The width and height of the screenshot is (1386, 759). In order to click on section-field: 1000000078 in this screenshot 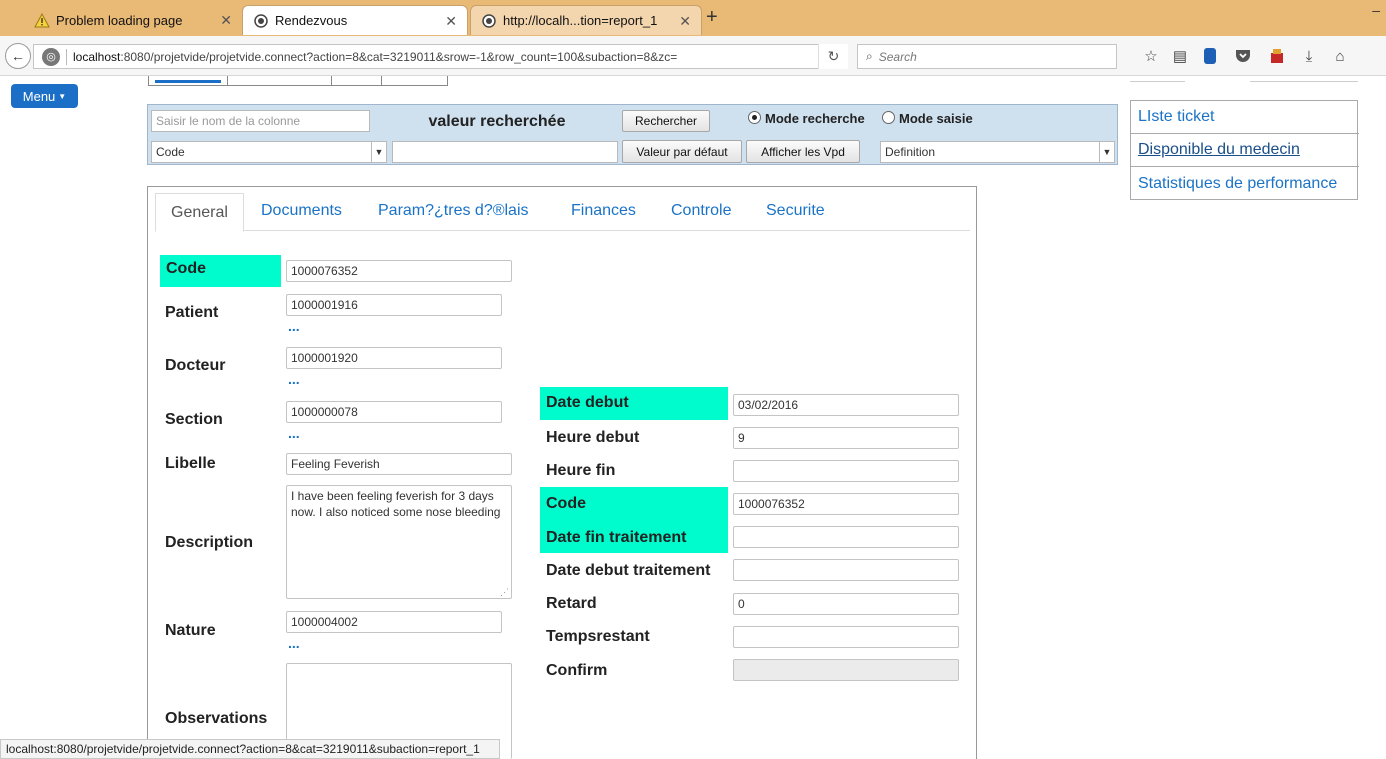, I will do `click(394, 412)`.